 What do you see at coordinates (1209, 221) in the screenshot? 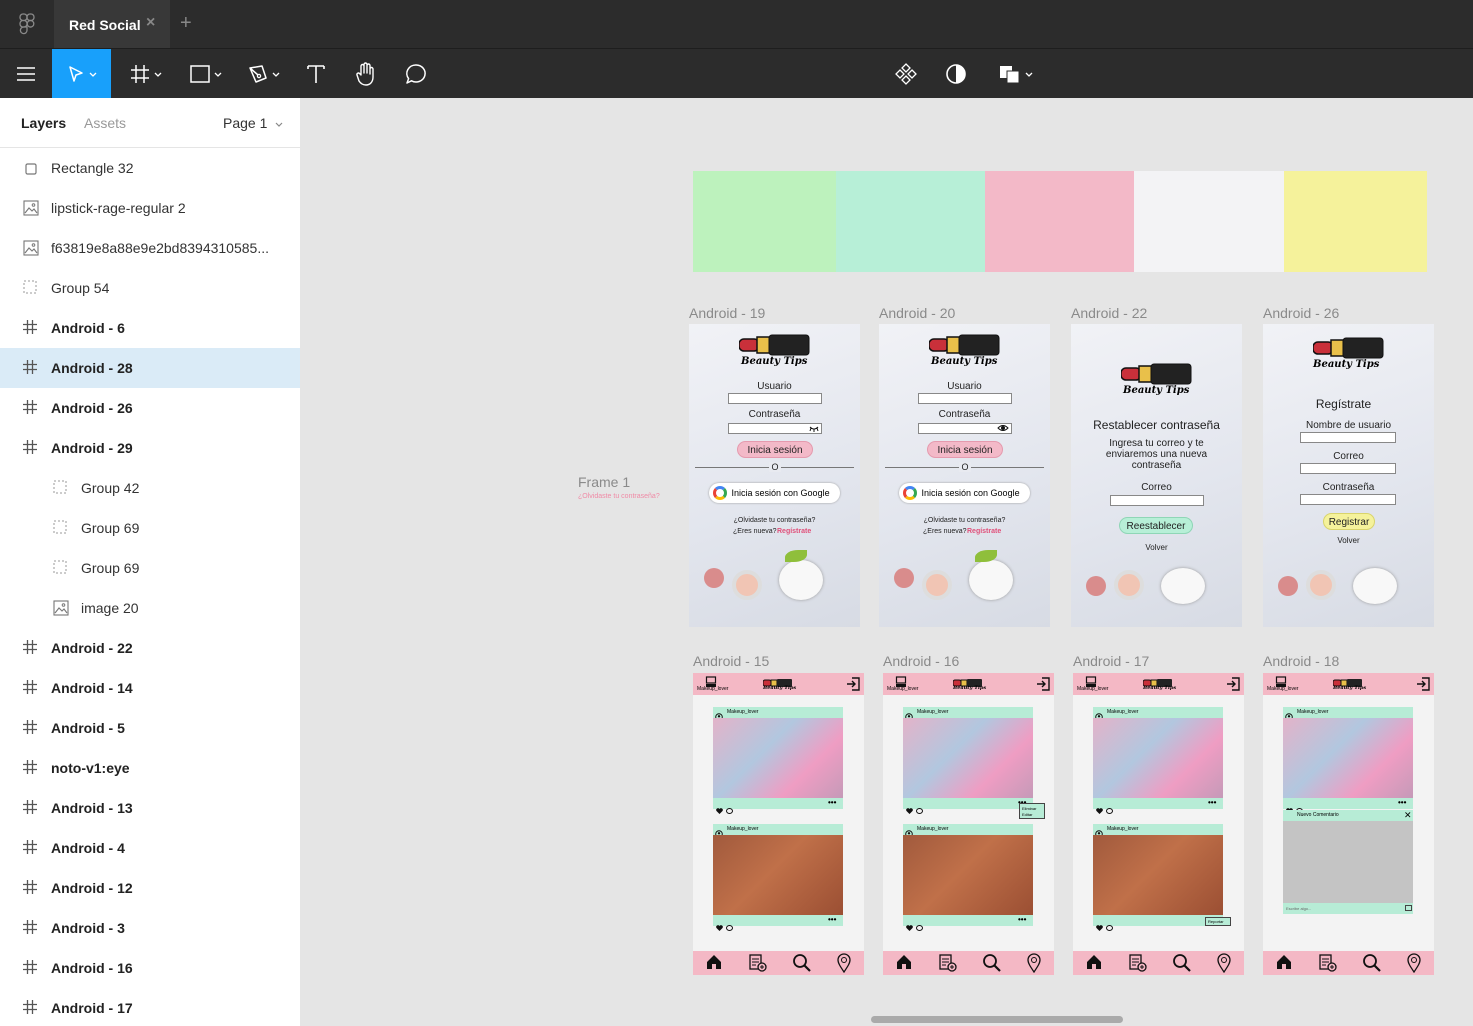
I see `color-swatch-white` at bounding box center [1209, 221].